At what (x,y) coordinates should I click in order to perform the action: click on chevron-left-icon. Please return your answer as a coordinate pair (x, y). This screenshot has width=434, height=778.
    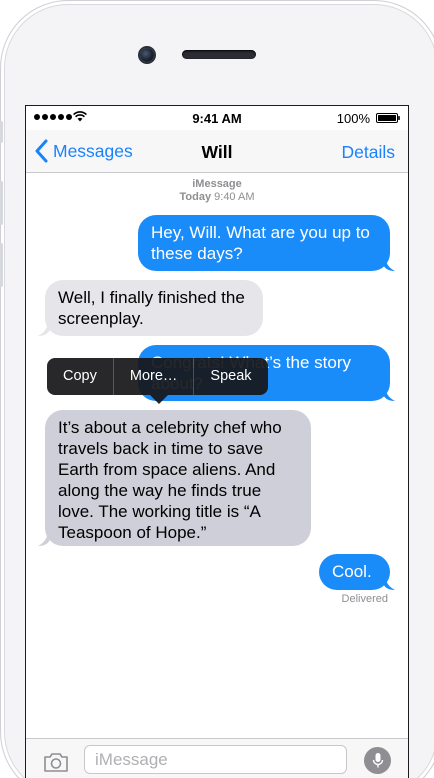
    Looking at the image, I should click on (41, 151).